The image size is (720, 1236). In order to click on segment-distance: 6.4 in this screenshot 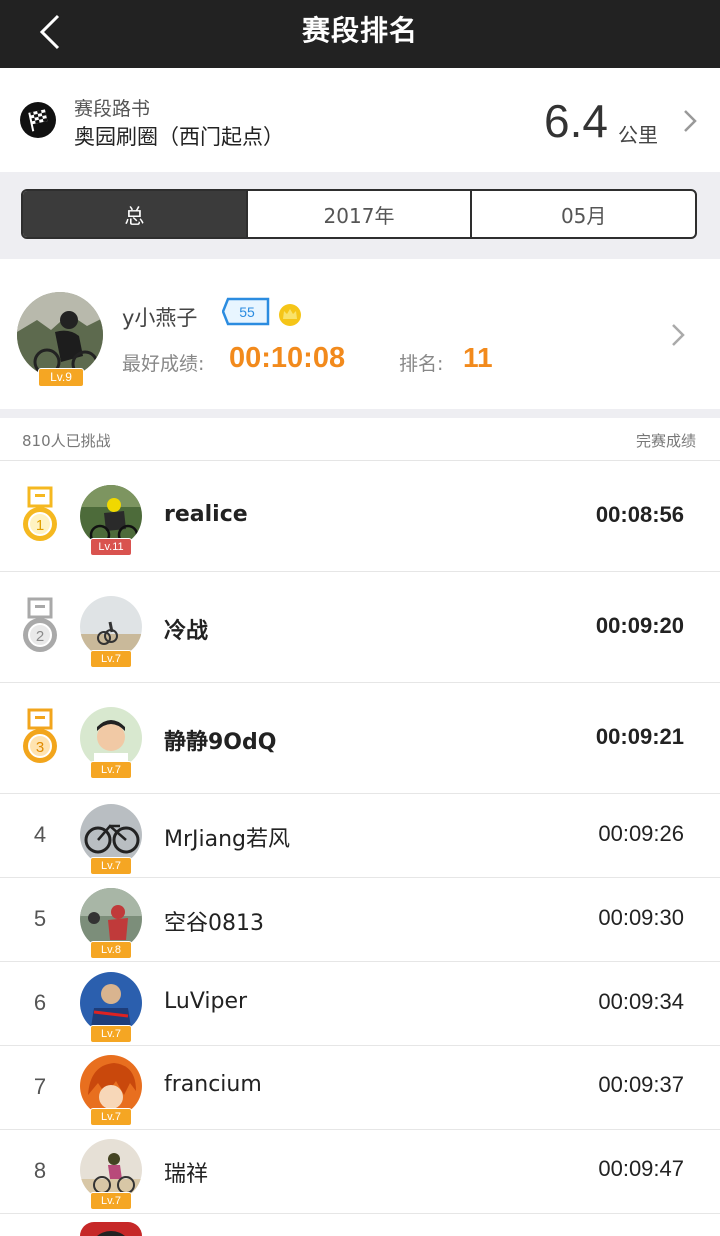, I will do `click(576, 121)`.